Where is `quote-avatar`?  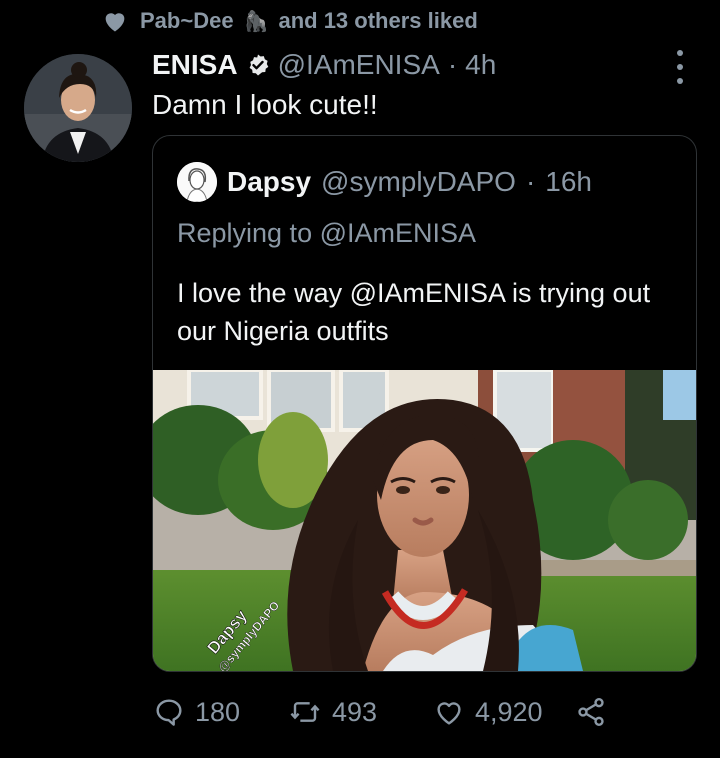
quote-avatar is located at coordinates (197, 182).